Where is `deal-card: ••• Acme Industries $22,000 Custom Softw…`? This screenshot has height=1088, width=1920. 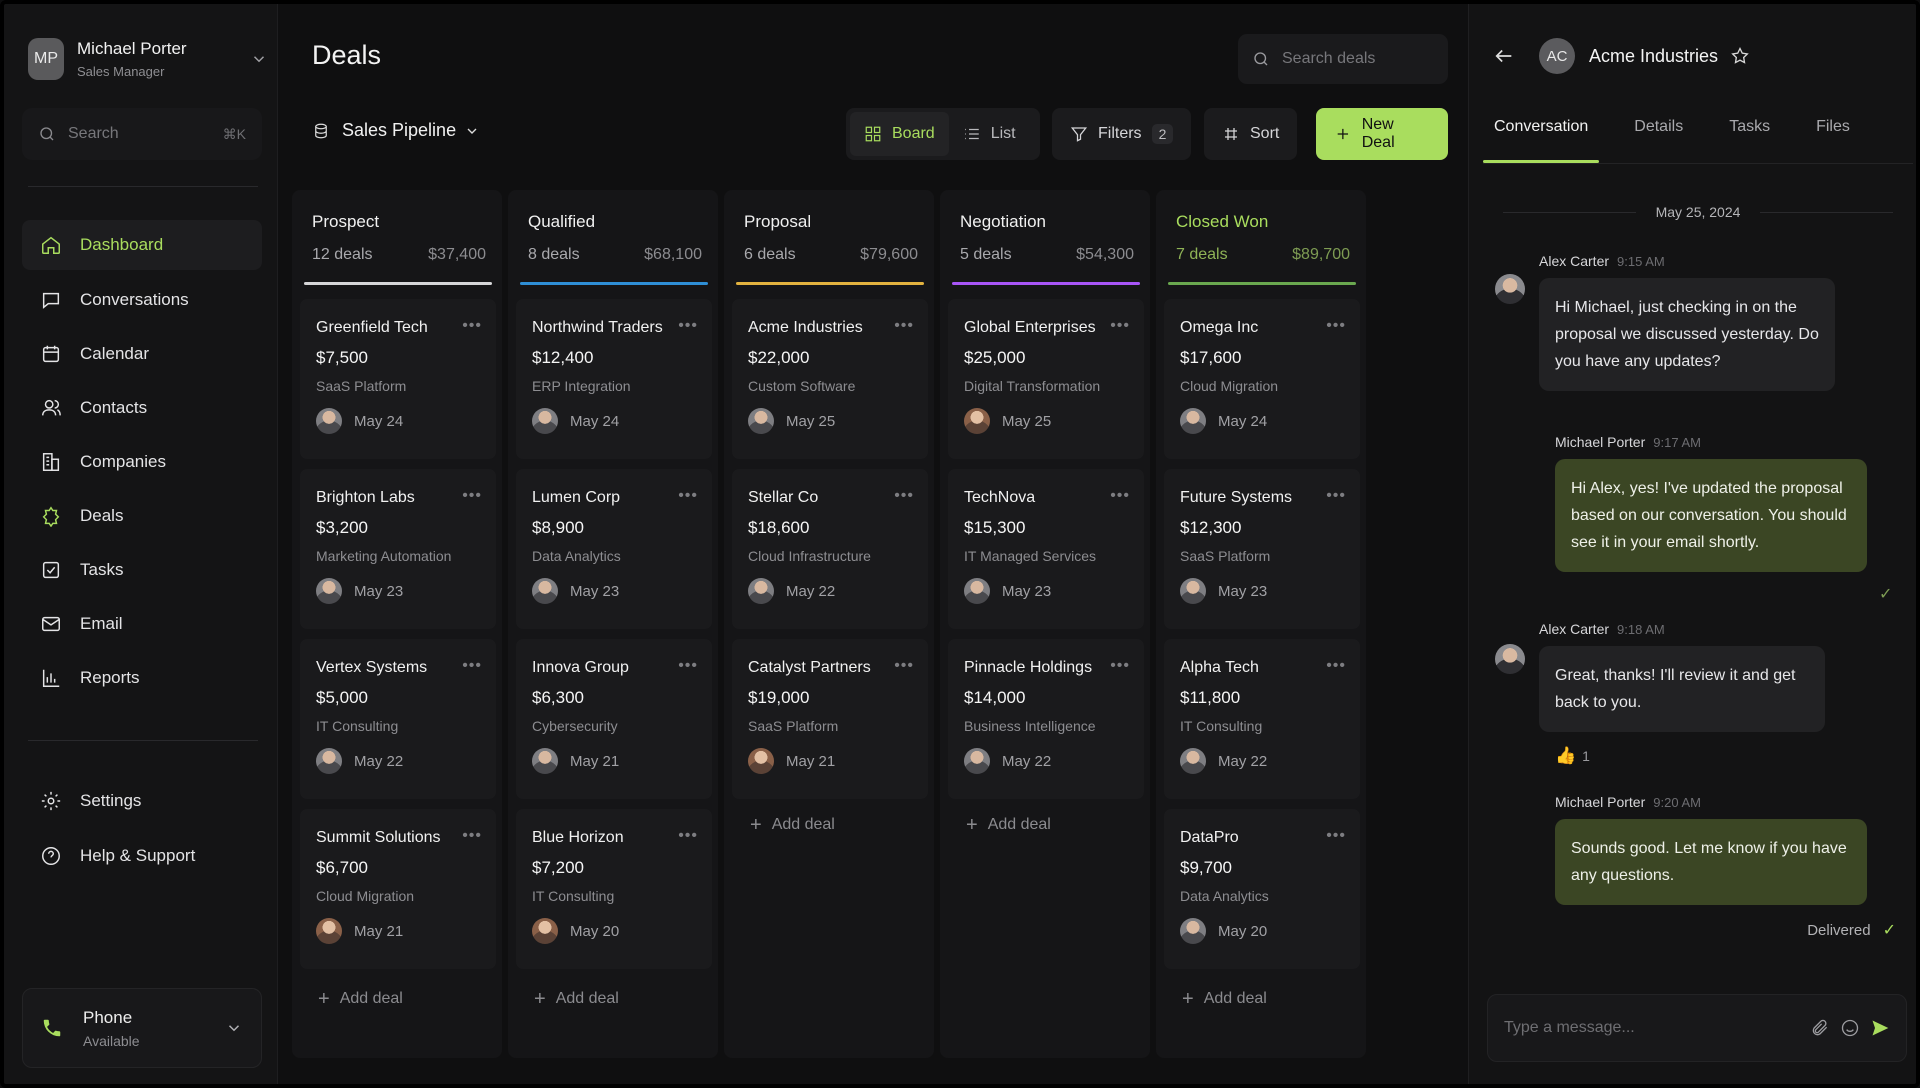
deal-card: ••• Acme Industries $22,000 Custom Softw… is located at coordinates (830, 379).